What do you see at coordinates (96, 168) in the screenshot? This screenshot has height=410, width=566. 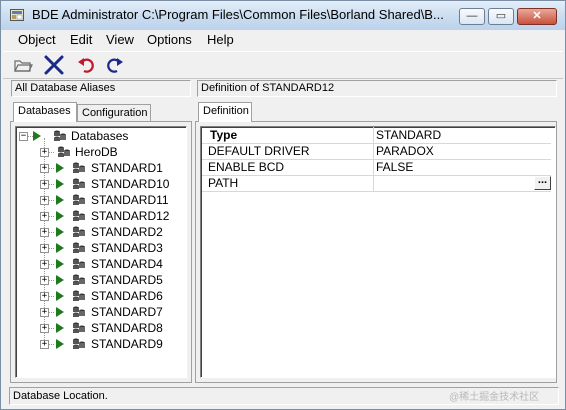 I see `tree-item: + STANDARD1` at bounding box center [96, 168].